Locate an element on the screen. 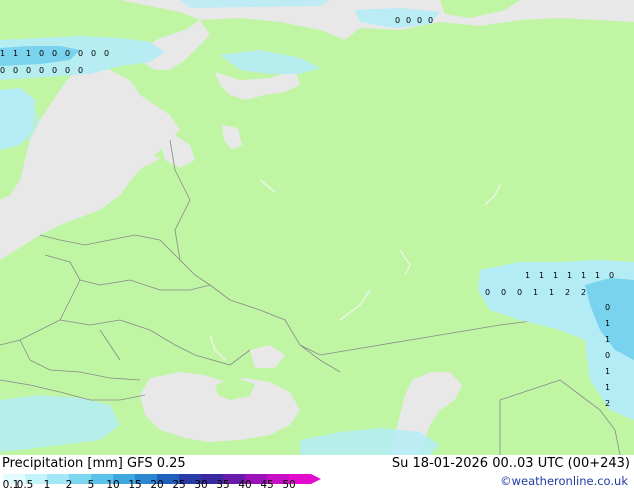 The image size is (634, 493). legend-tick: 10 is located at coordinates (113, 485).